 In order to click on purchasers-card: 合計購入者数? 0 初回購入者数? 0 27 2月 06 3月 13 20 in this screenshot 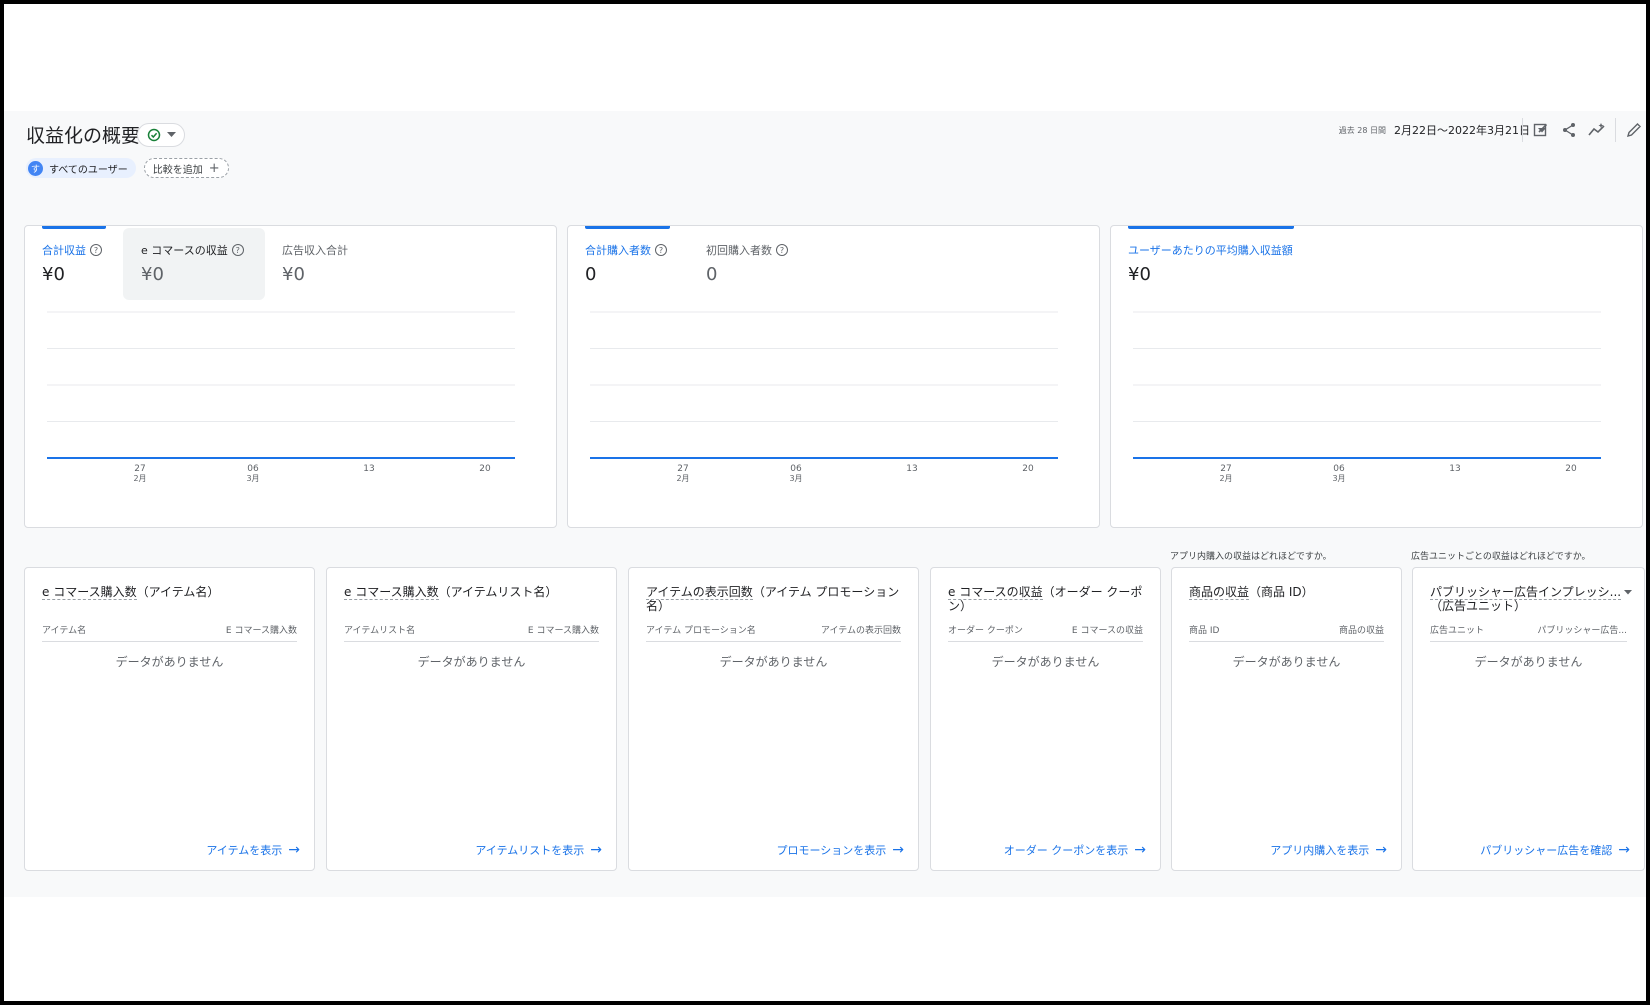, I will do `click(833, 376)`.